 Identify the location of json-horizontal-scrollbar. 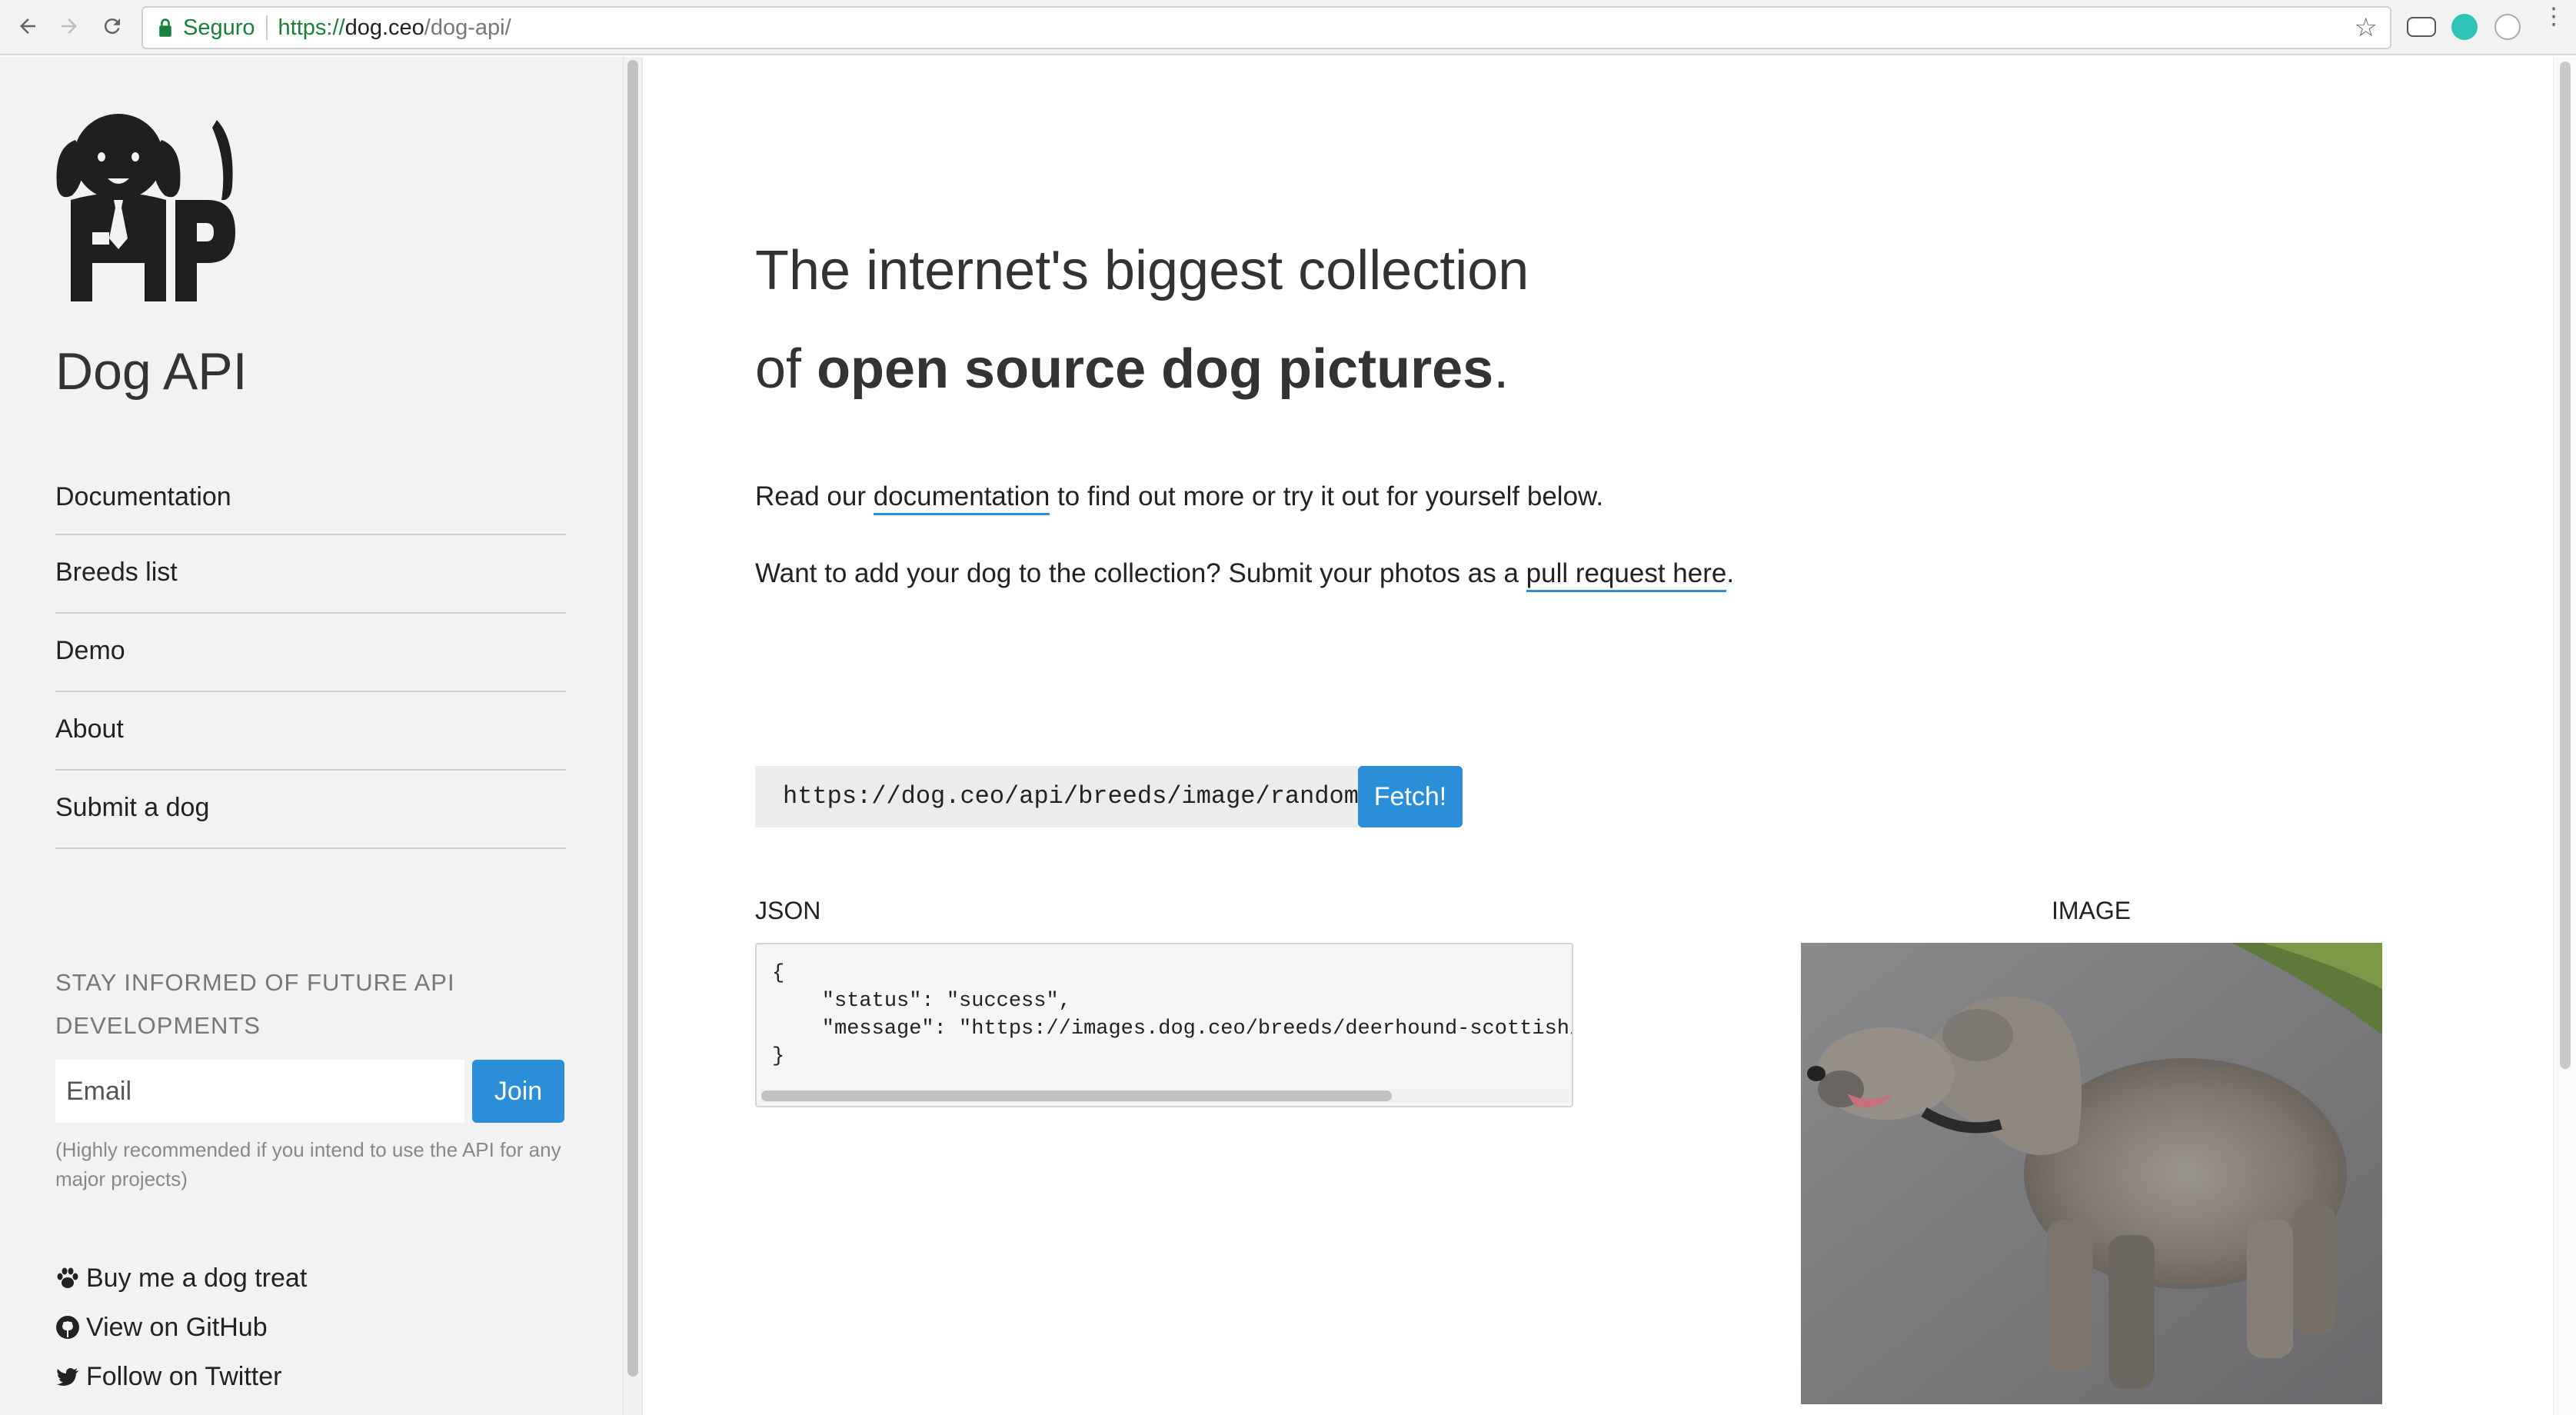
(1165, 1096).